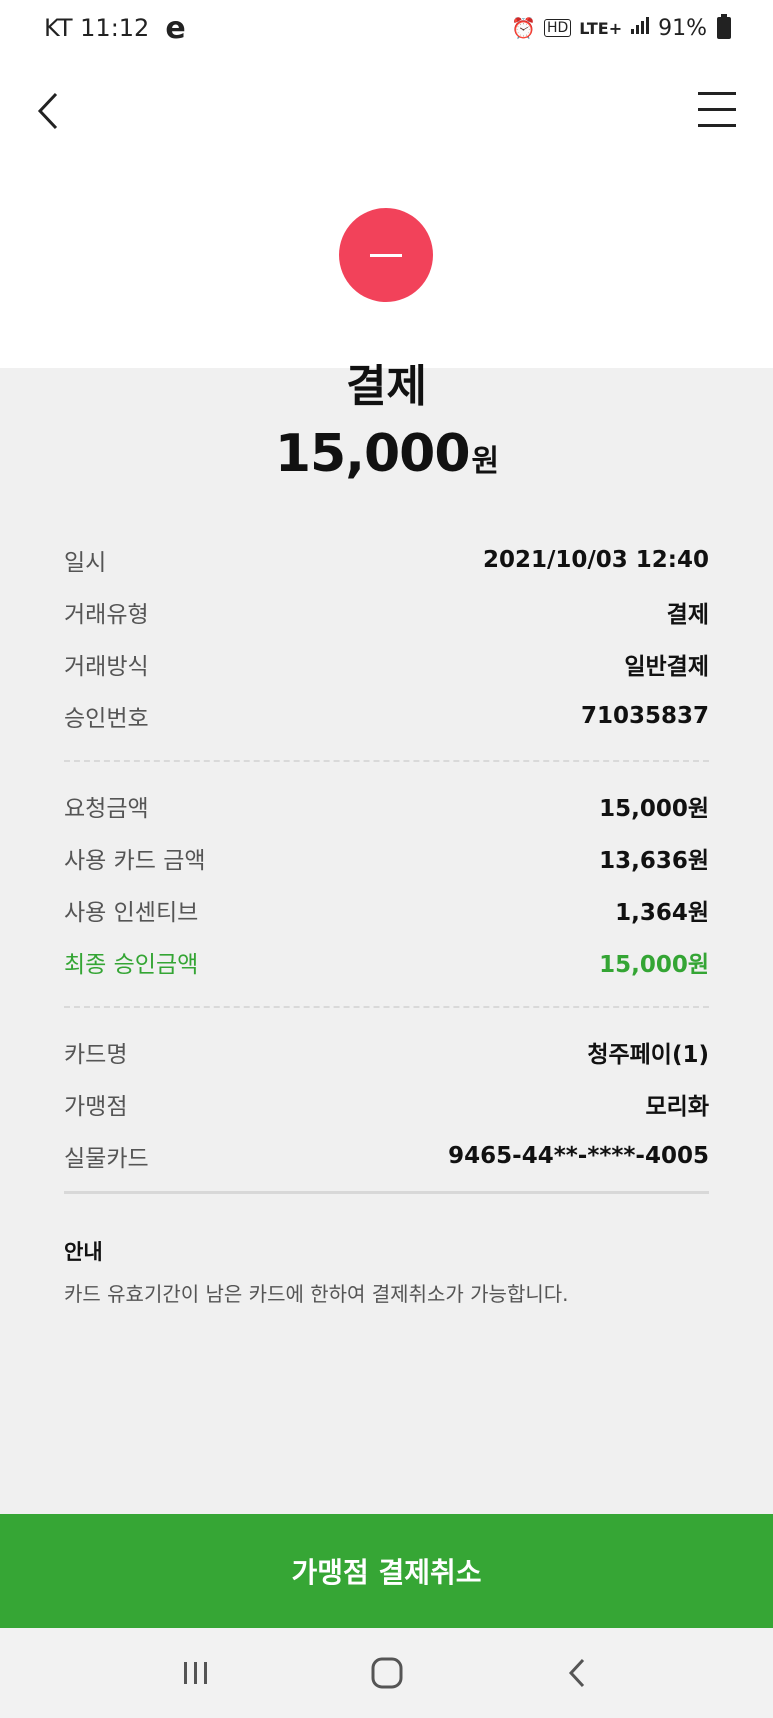 The height and width of the screenshot is (1718, 773). Describe the element at coordinates (386, 1192) in the screenshot. I see `solid-divider` at that location.